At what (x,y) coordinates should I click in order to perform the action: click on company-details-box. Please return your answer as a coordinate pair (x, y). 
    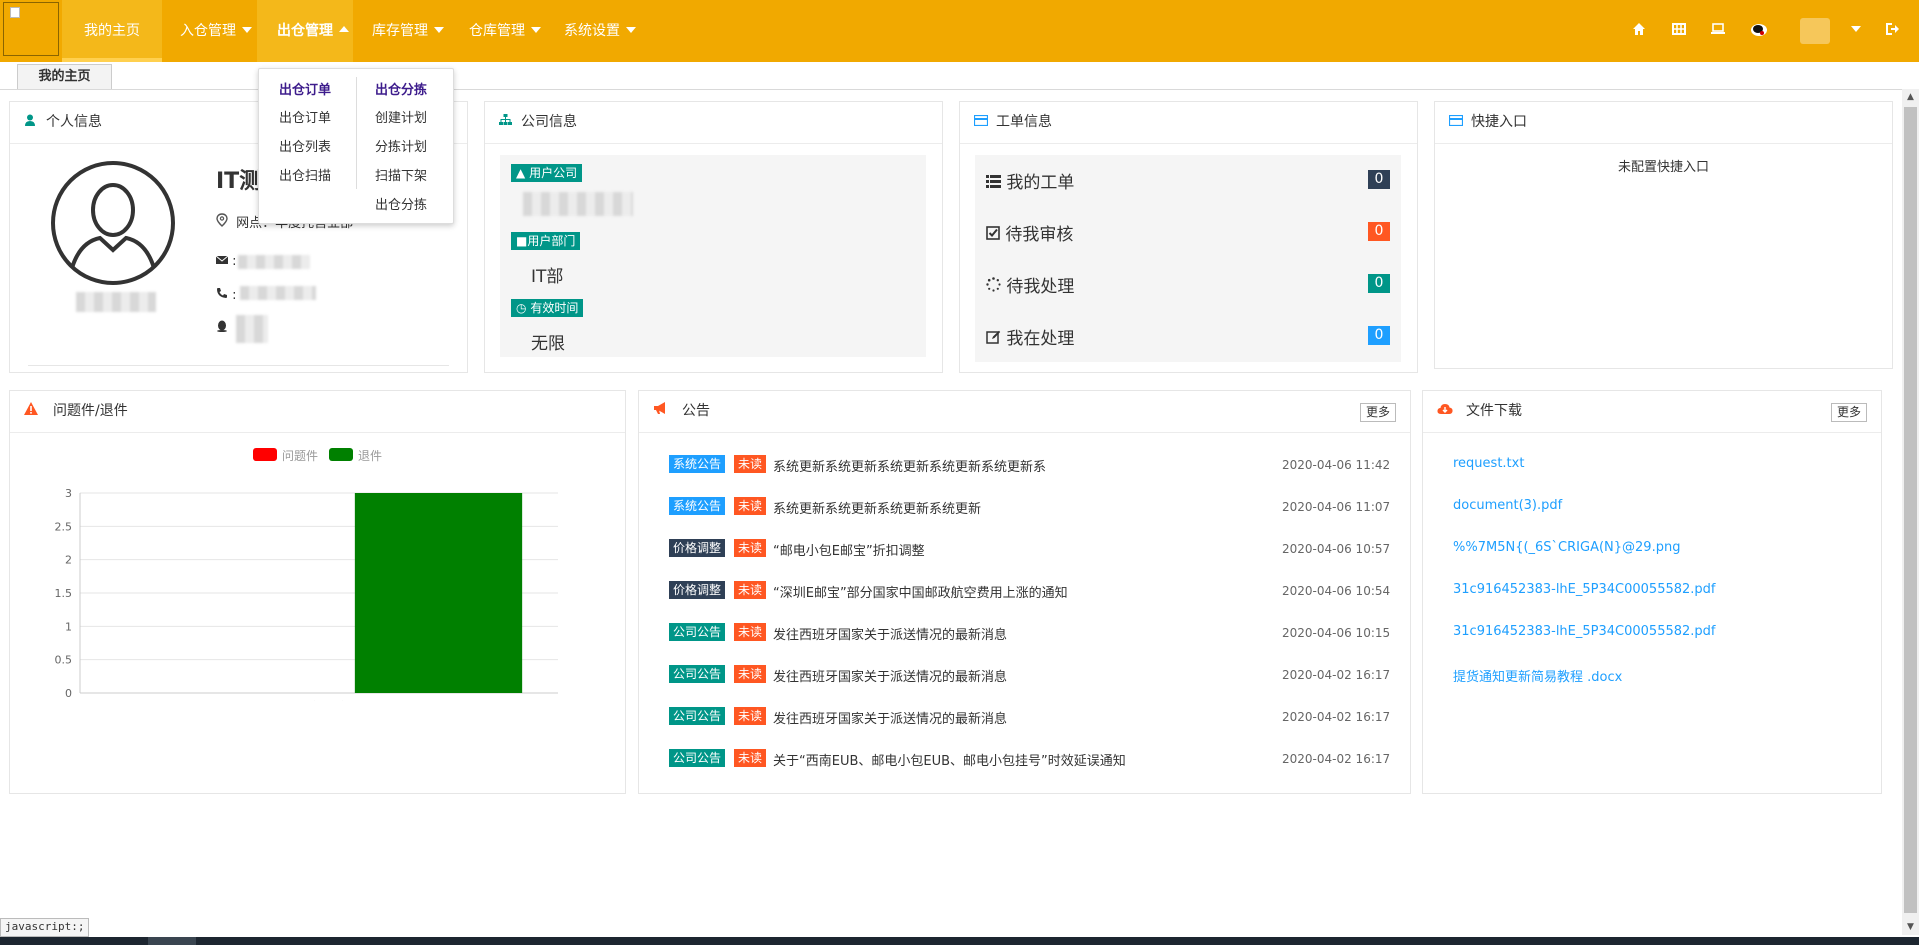
    Looking at the image, I should click on (713, 256).